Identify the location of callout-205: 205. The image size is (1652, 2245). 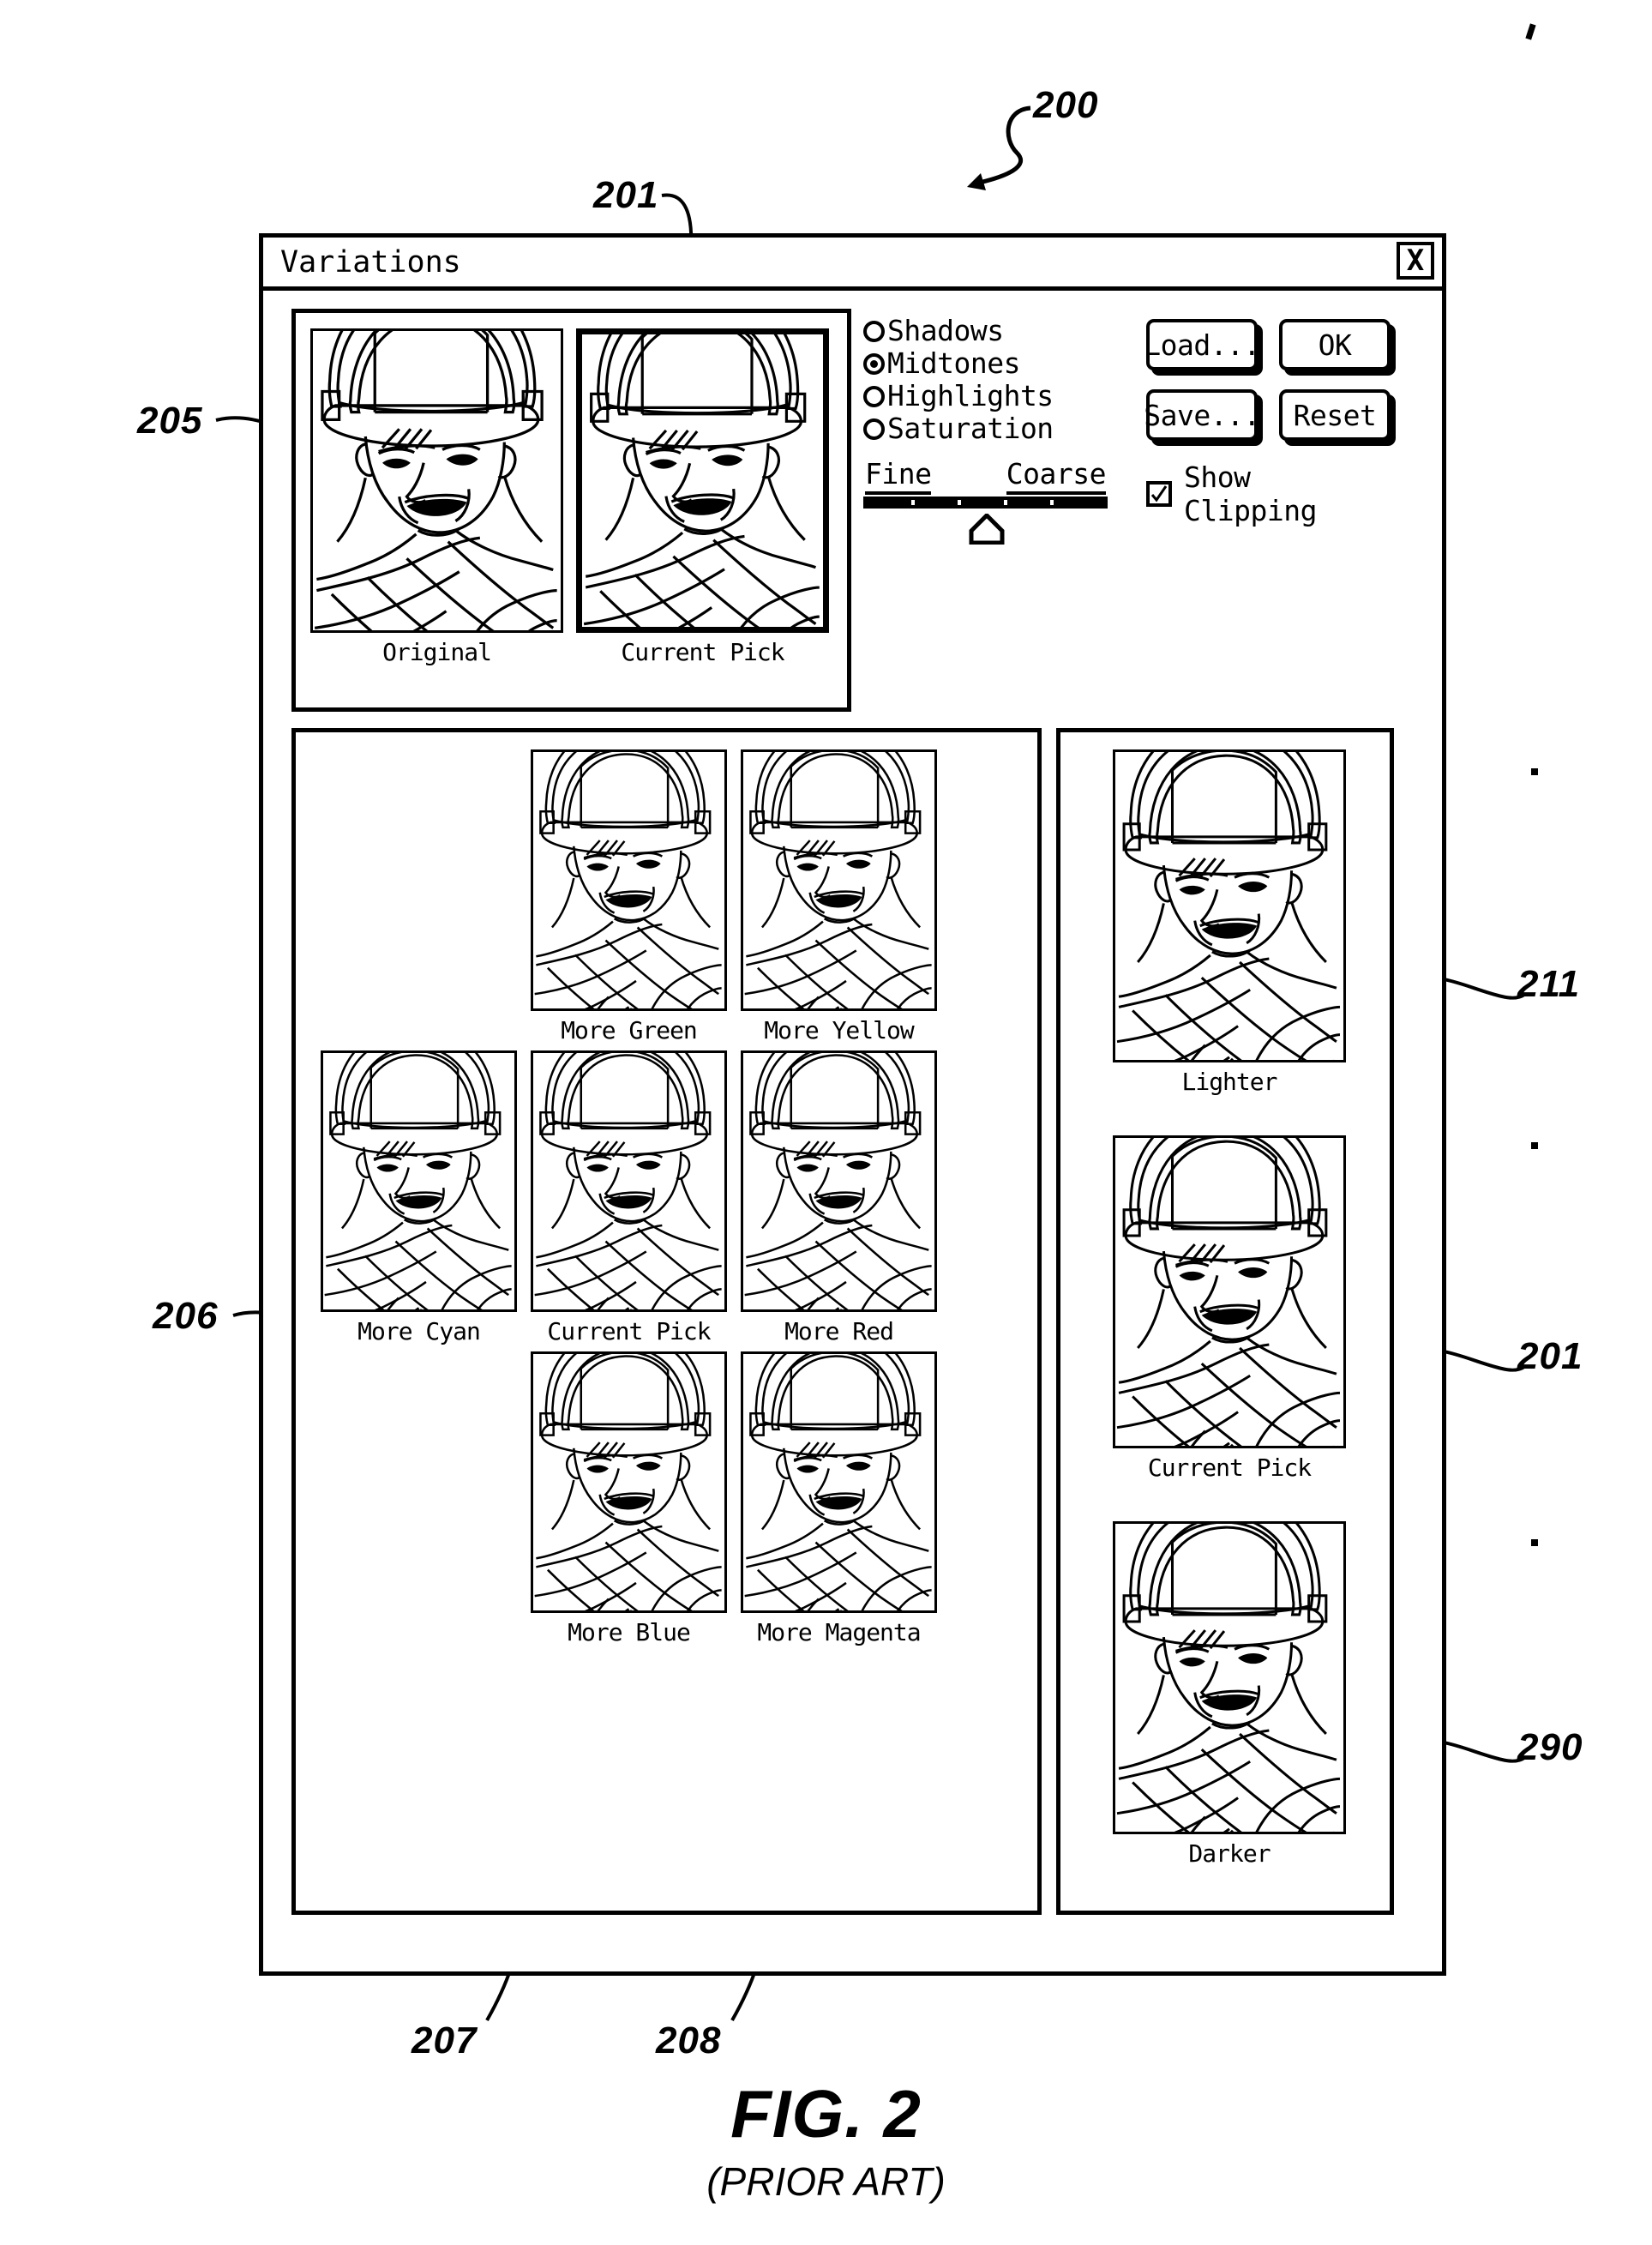
(170, 421).